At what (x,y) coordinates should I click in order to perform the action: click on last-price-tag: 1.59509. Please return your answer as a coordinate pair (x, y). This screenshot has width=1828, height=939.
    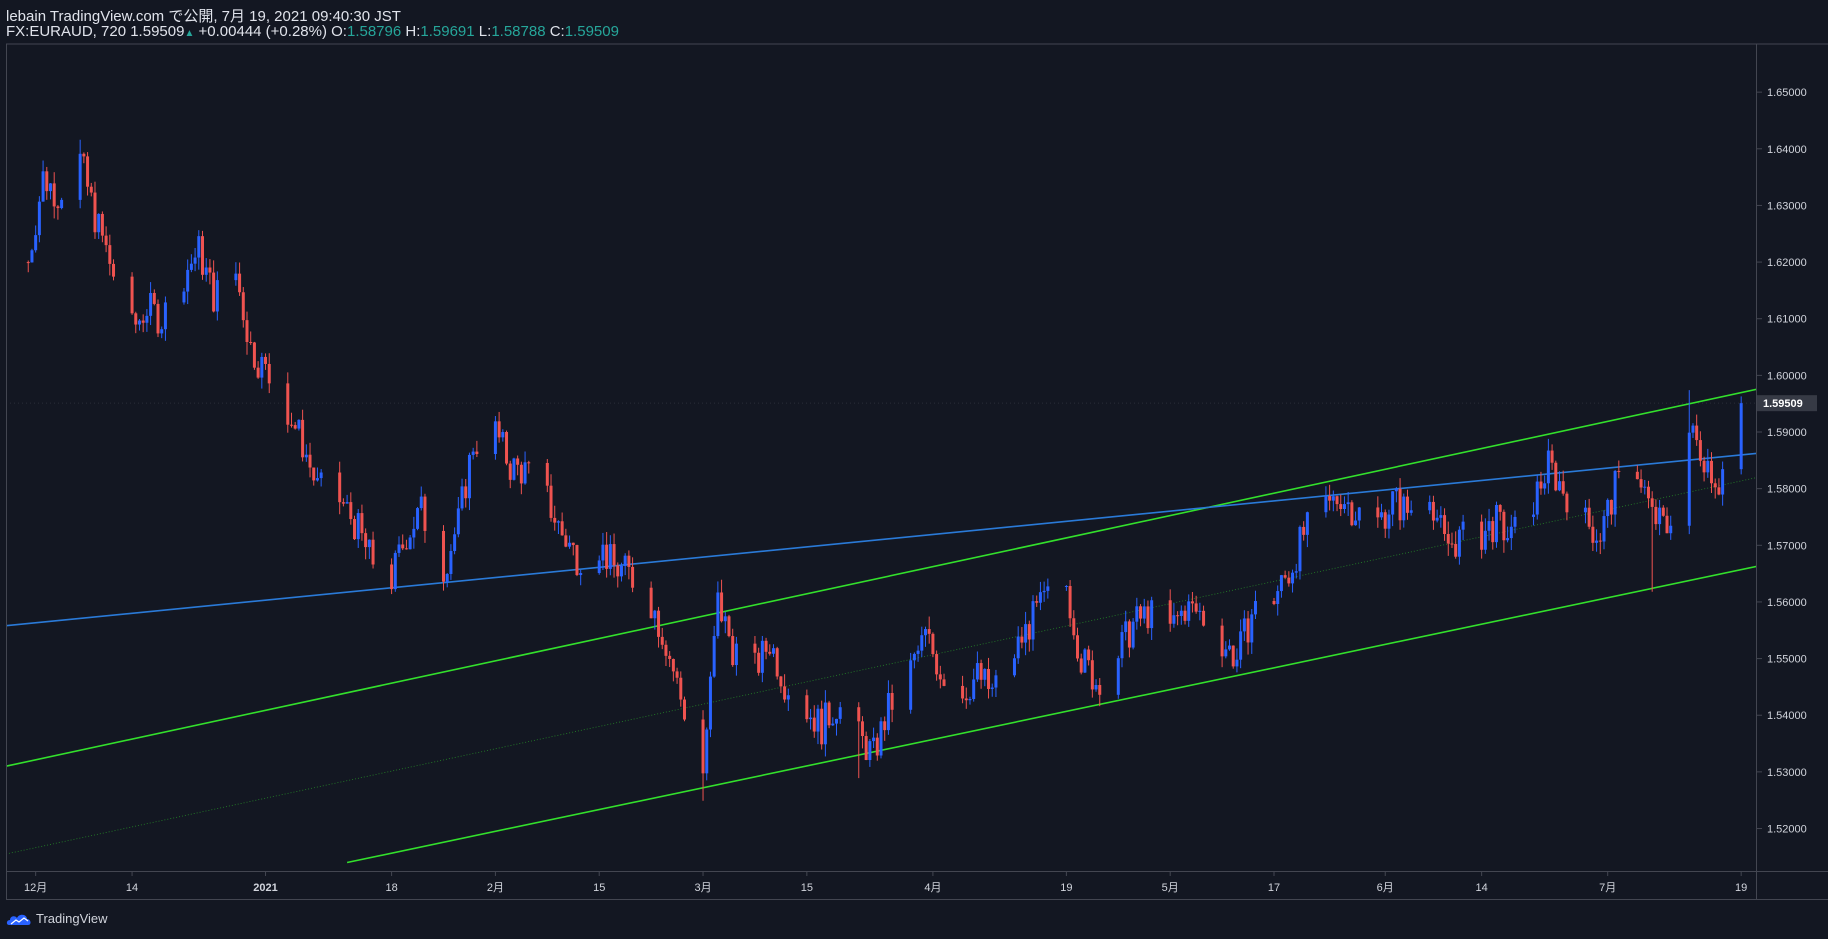
    Looking at the image, I should click on (1787, 403).